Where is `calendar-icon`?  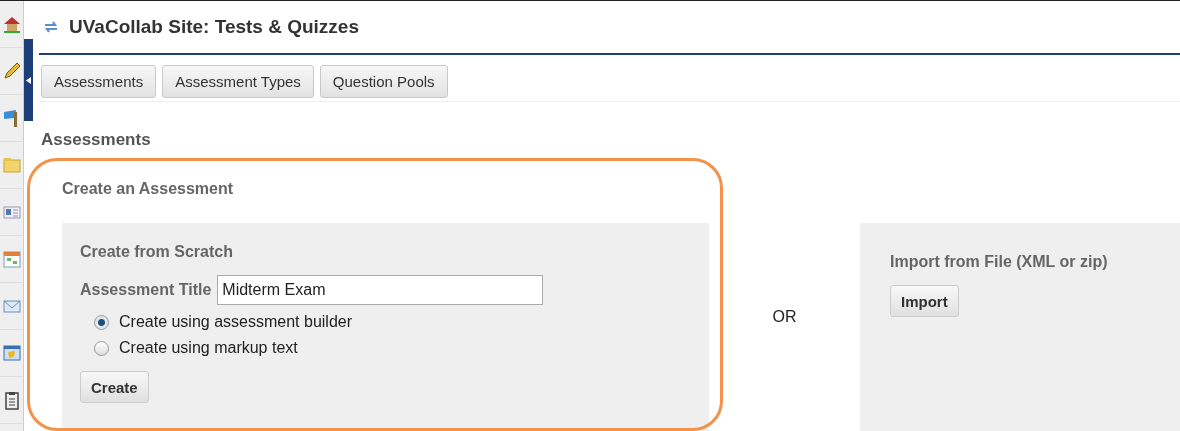
calendar-icon is located at coordinates (11, 259).